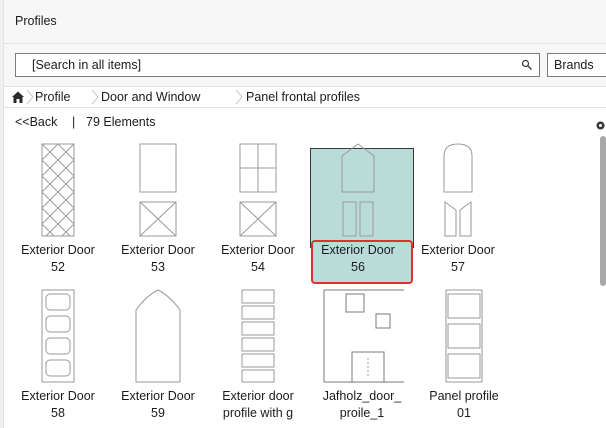  Describe the element at coordinates (603, 211) in the screenshot. I see `scrollbar-thumb` at that location.